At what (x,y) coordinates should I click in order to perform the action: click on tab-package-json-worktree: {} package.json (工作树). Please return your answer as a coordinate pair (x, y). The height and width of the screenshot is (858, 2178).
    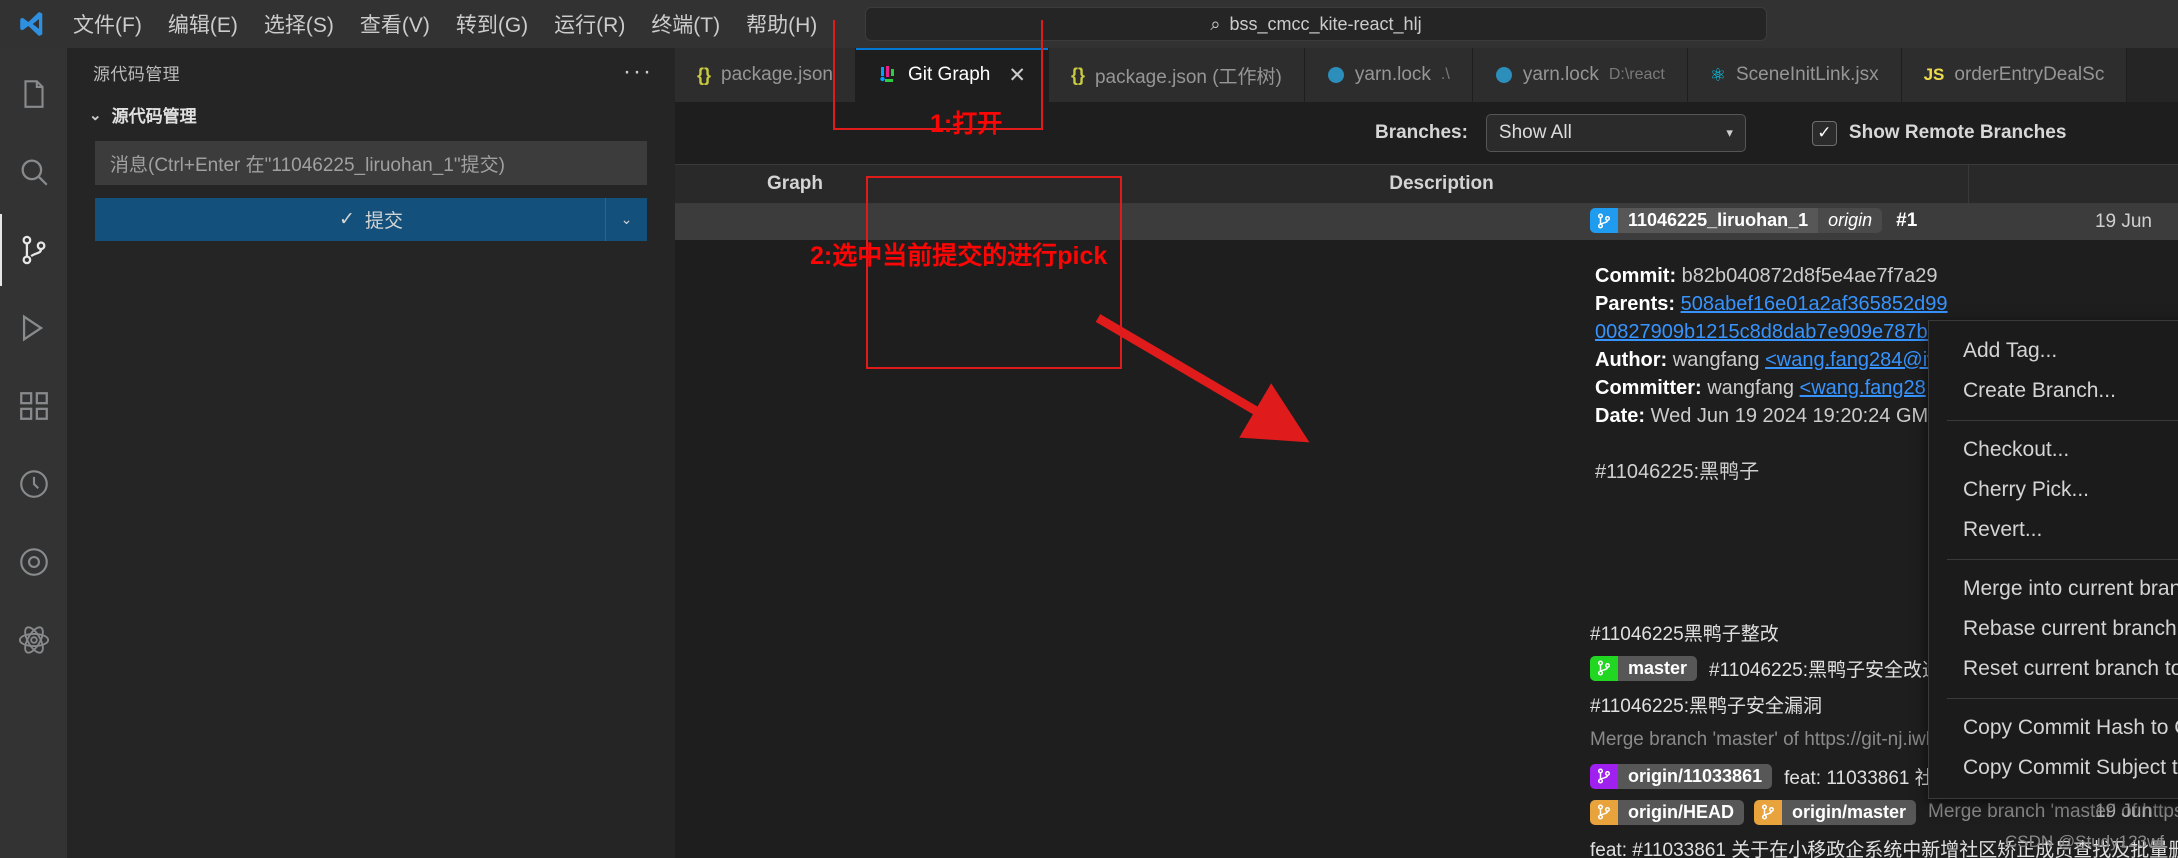
    Looking at the image, I should click on (1176, 75).